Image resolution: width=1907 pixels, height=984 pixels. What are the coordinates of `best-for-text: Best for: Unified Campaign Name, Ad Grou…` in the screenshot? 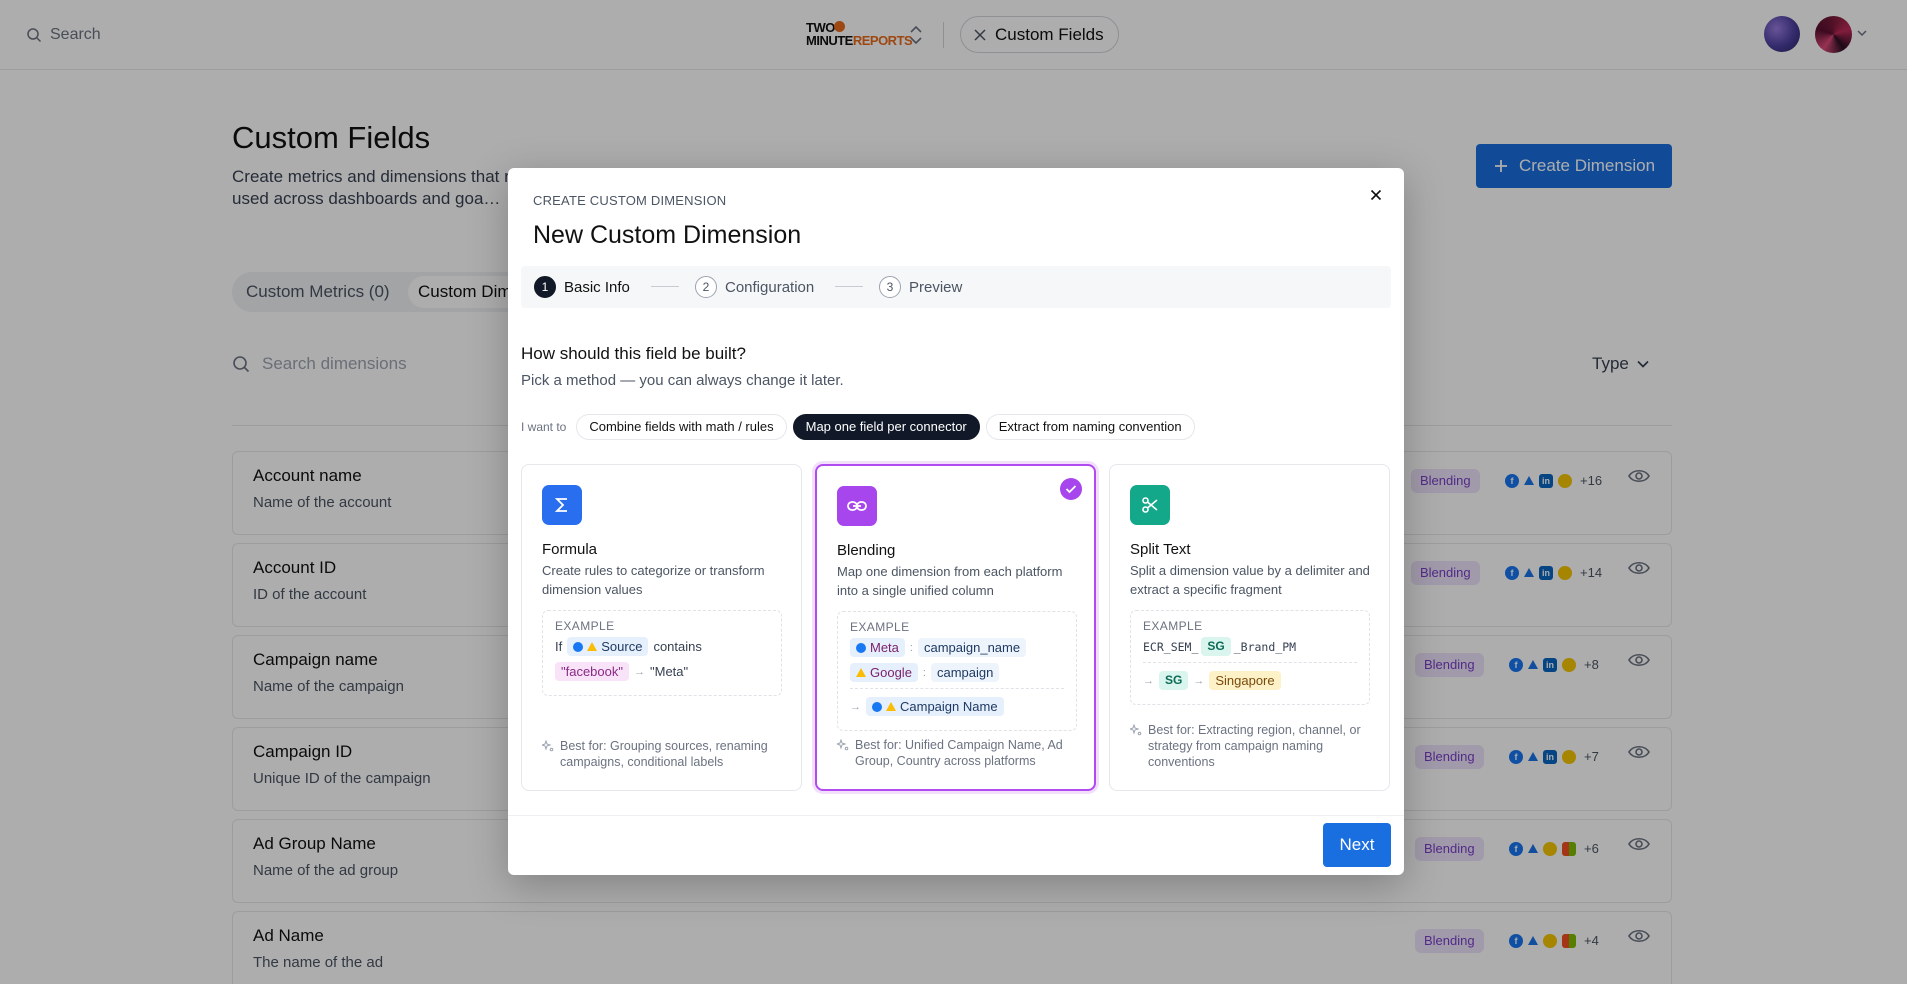 It's located at (959, 753).